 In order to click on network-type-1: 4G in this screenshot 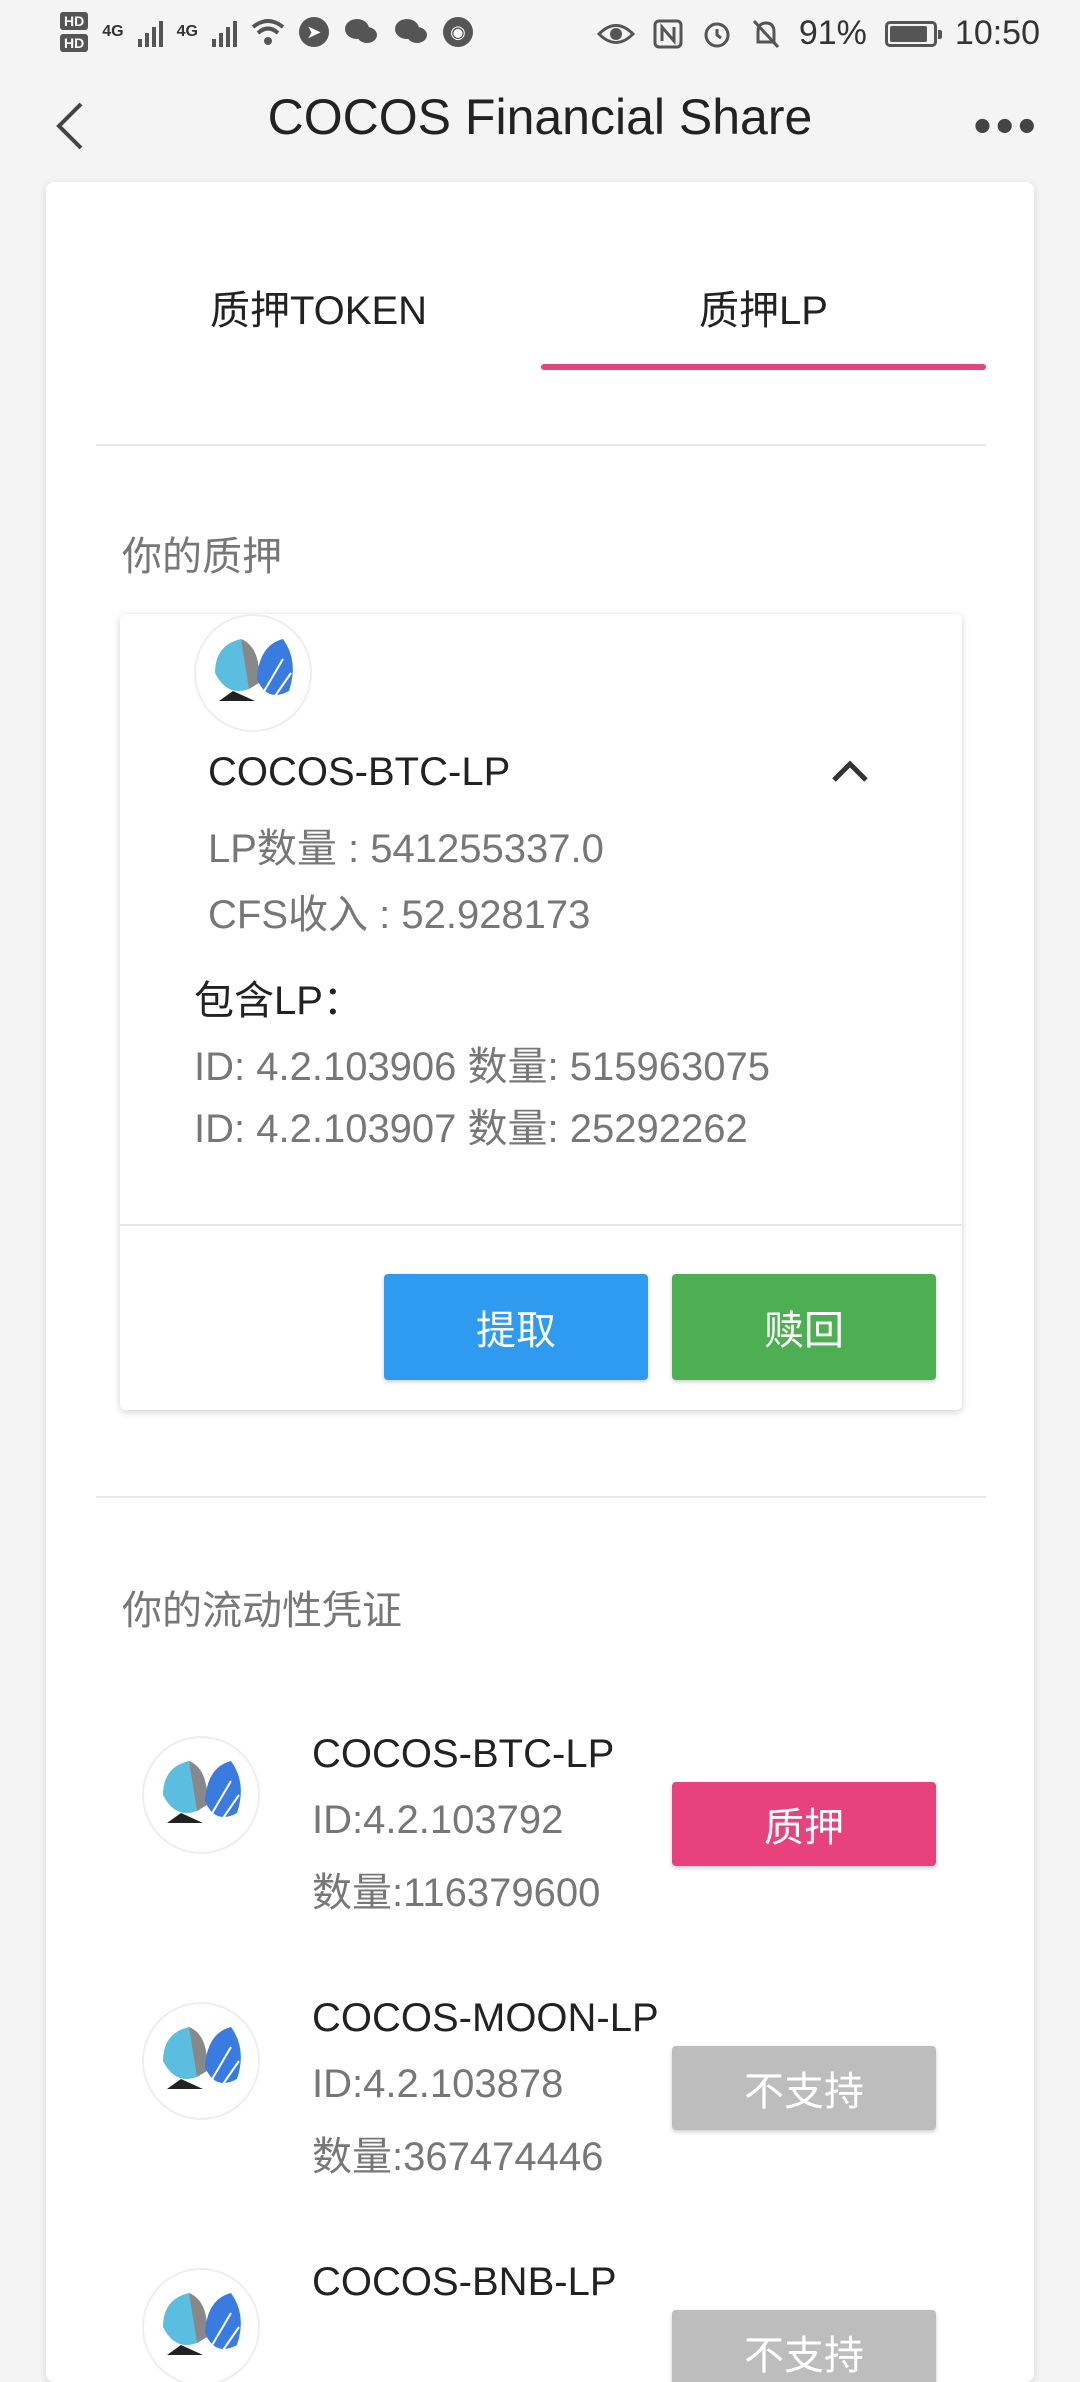, I will do `click(113, 31)`.